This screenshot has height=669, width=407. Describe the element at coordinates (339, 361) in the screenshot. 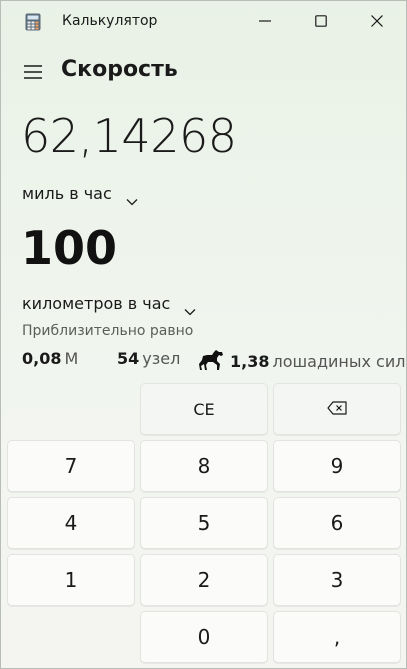

I see `equivalent-unit: лошадиных сил` at that location.